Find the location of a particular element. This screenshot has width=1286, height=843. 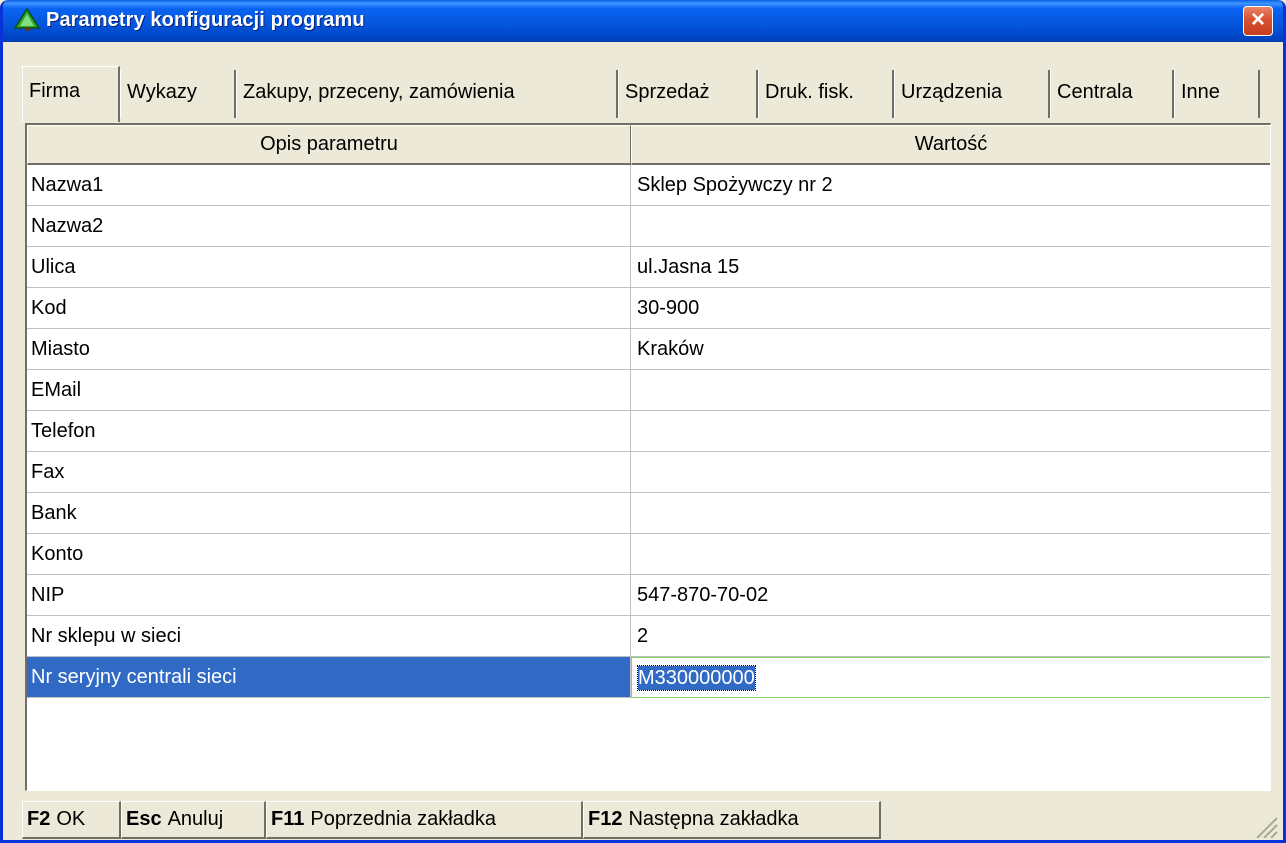

parameter-name: Miasto is located at coordinates (329, 349).